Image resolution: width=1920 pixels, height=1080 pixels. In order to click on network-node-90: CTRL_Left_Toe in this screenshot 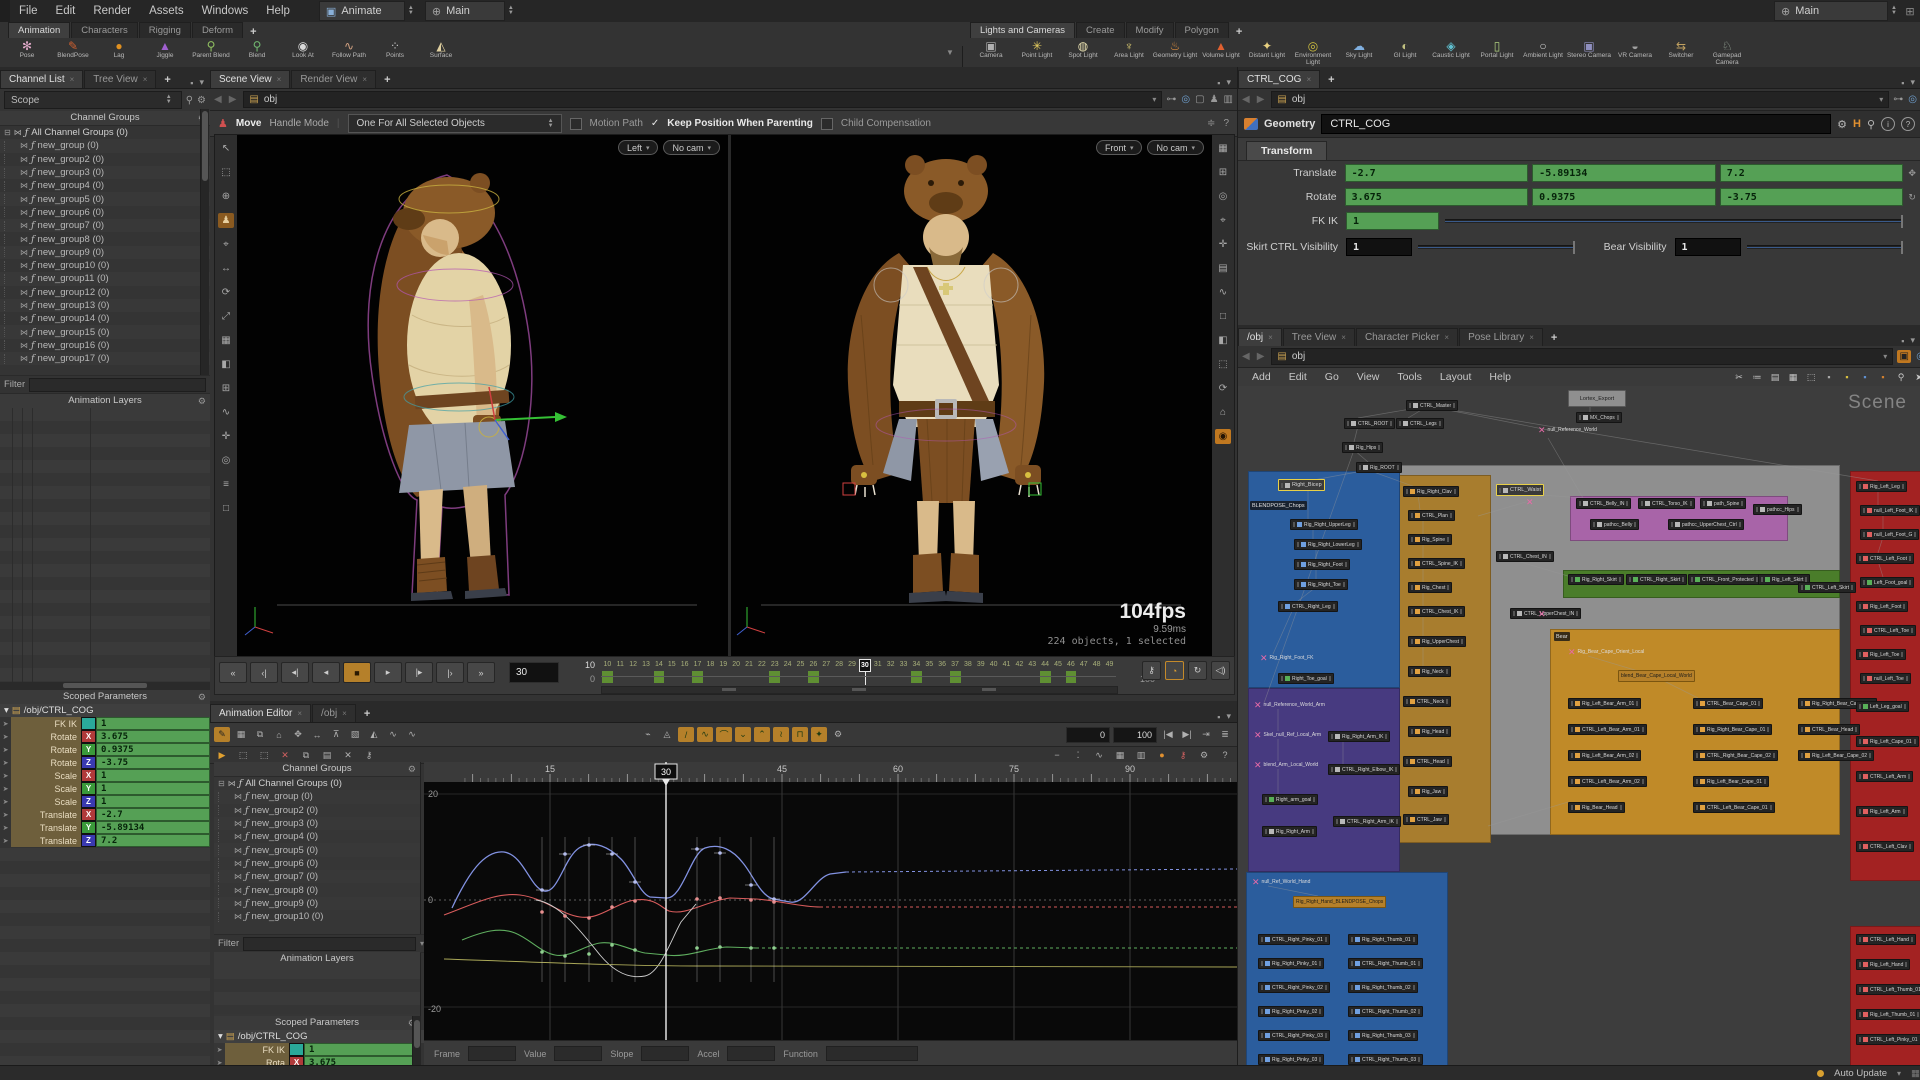, I will do `click(1888, 630)`.